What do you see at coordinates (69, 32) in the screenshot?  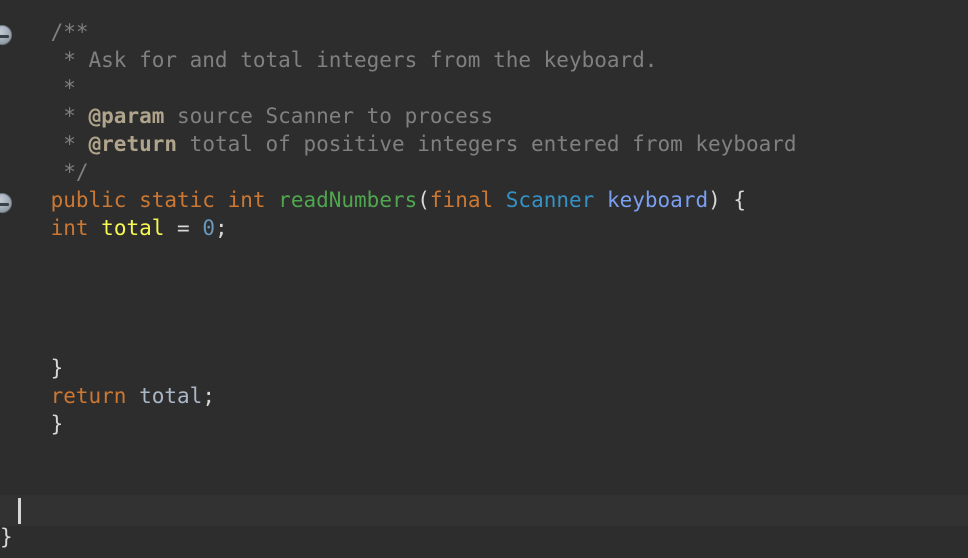 I see `code-token: /**` at bounding box center [69, 32].